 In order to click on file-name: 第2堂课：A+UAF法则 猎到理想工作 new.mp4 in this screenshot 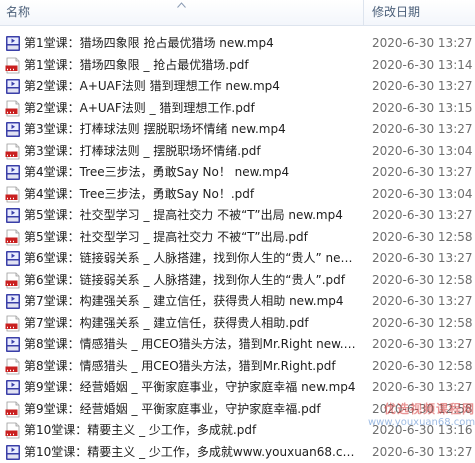, I will do `click(192, 86)`.